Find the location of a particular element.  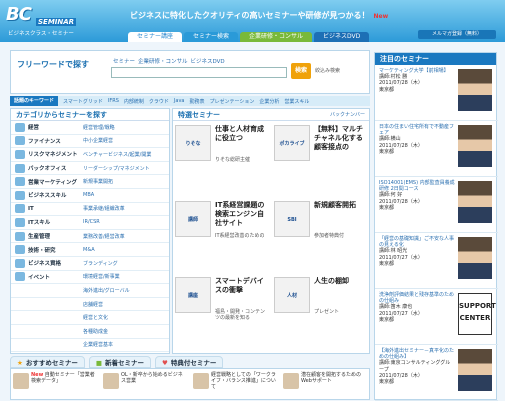

tab-bonus: ♥ 特典付セミナー is located at coordinates (189, 362).